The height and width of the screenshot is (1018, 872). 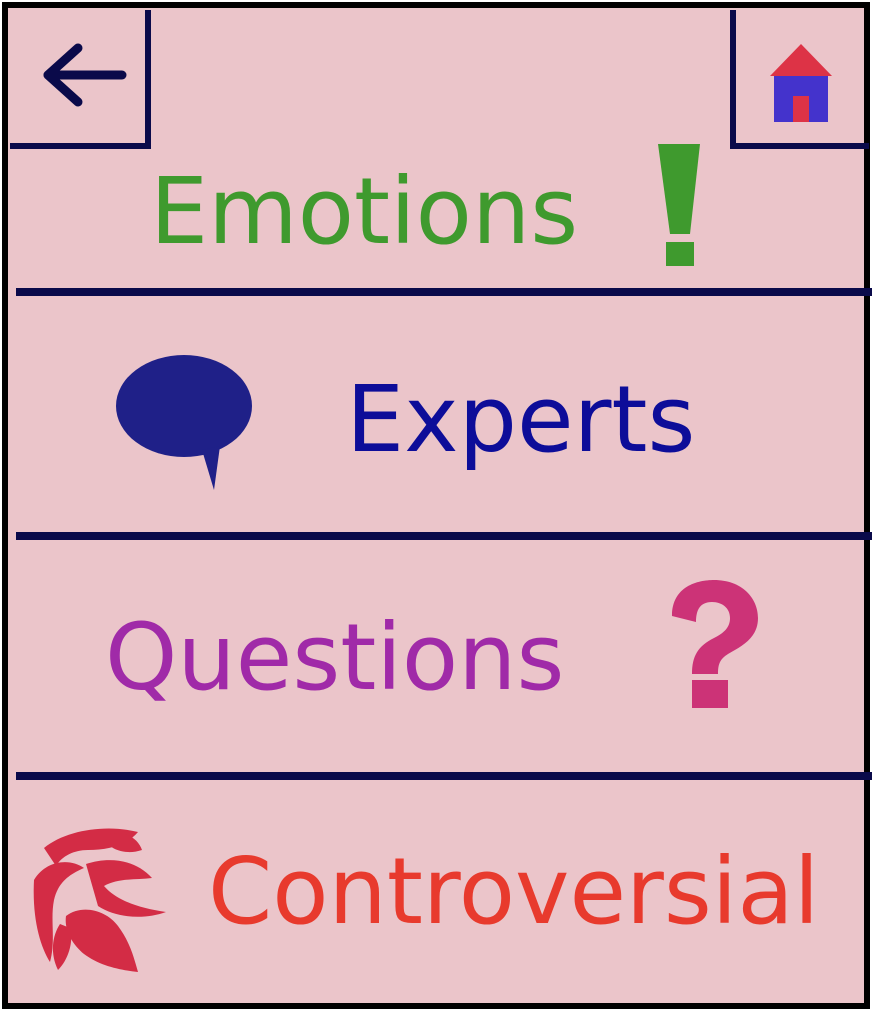 What do you see at coordinates (514, 891) in the screenshot?
I see `controversial-label: Controversial` at bounding box center [514, 891].